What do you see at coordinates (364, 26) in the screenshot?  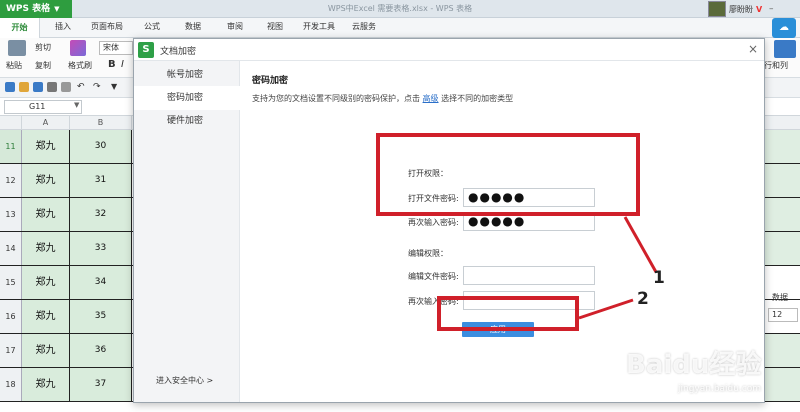 I see `tab-cloud: 云服务` at bounding box center [364, 26].